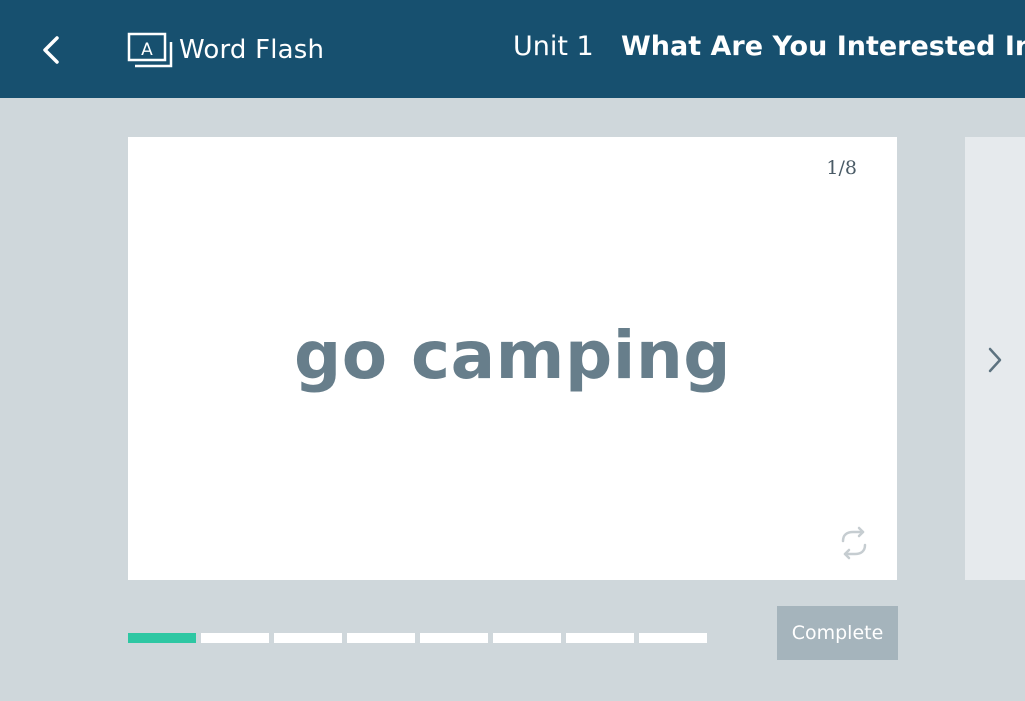 Image resolution: width=1025 pixels, height=701 pixels. I want to click on flip-button, so click(854, 543).